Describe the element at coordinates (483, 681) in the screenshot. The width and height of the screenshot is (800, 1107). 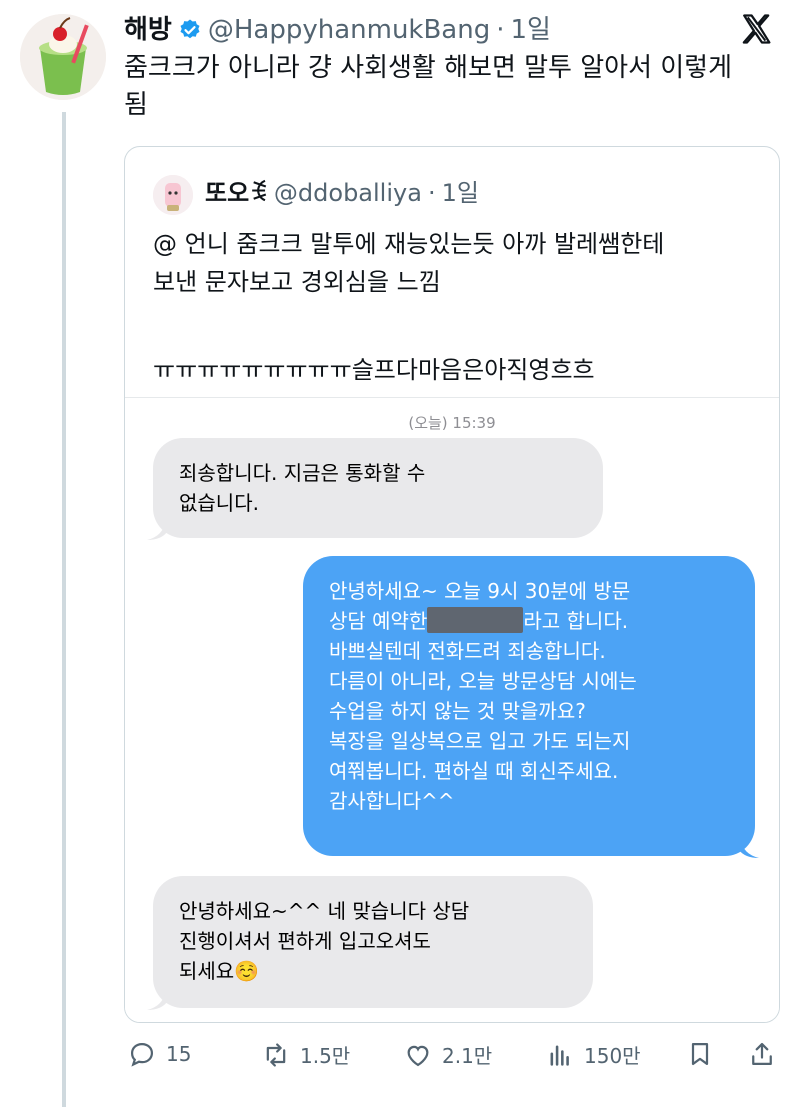
I see `message-line: 다름이 아니라, 오늘 방문상담 시에는` at that location.